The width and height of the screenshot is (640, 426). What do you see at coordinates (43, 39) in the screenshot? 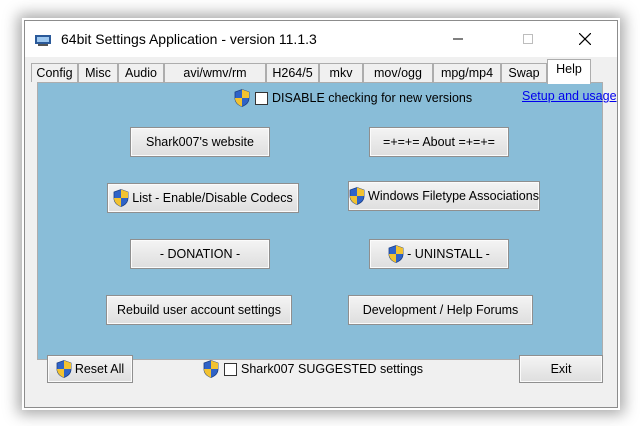
I see `app-icon` at bounding box center [43, 39].